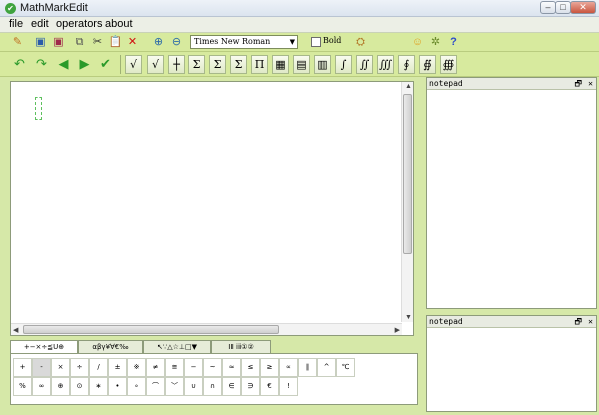  What do you see at coordinates (117, 386) in the screenshot?
I see `symbol-cell: •` at bounding box center [117, 386].